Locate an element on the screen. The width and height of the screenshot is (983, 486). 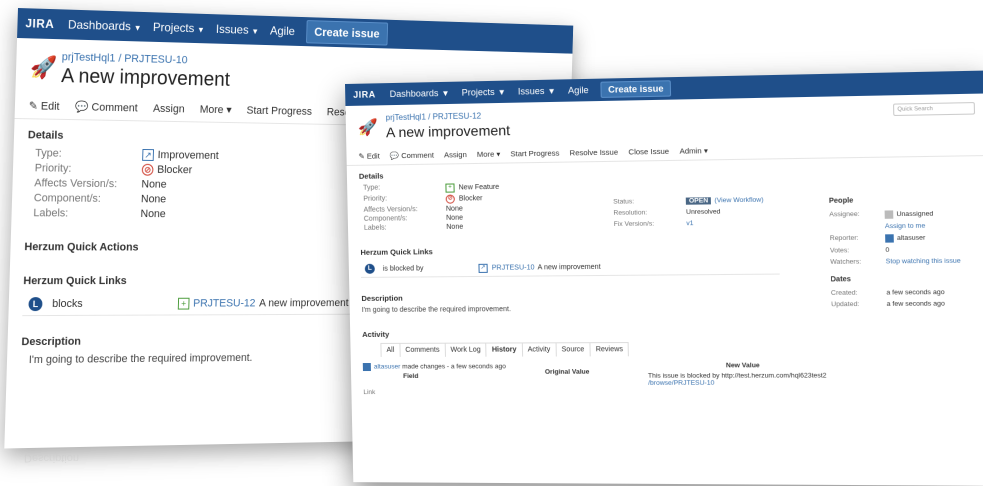
history-action: made changes - a few seconds ago is located at coordinates (454, 367).